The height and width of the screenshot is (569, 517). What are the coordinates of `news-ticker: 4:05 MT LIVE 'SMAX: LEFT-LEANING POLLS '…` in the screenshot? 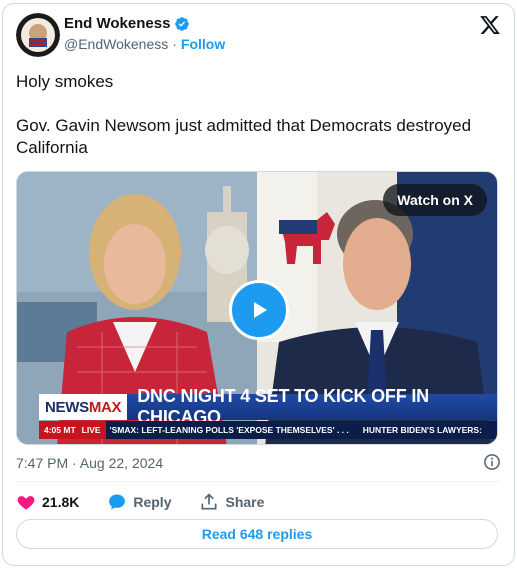 It's located at (268, 430).